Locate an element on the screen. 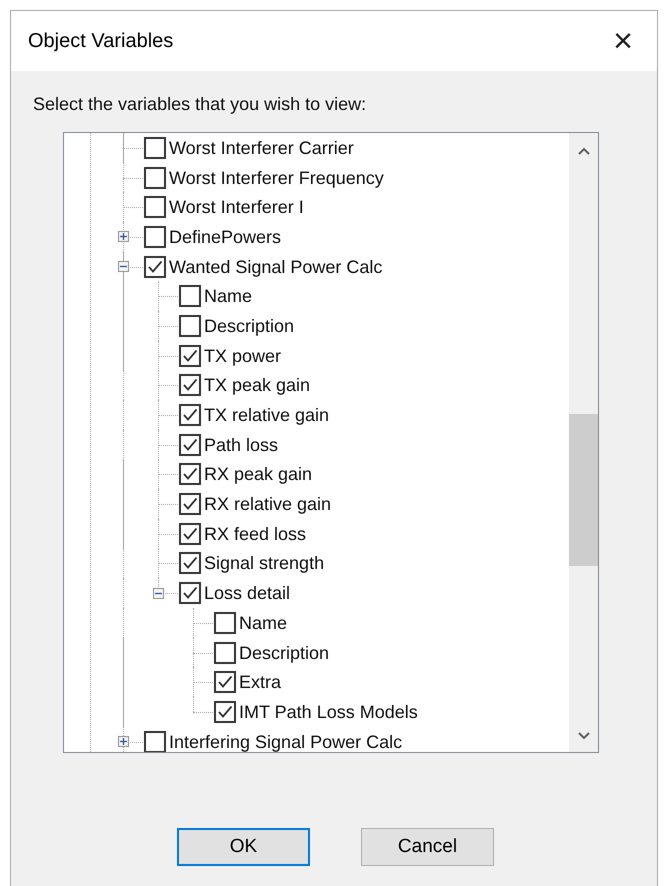  item-label: DefinePowers is located at coordinates (225, 237).